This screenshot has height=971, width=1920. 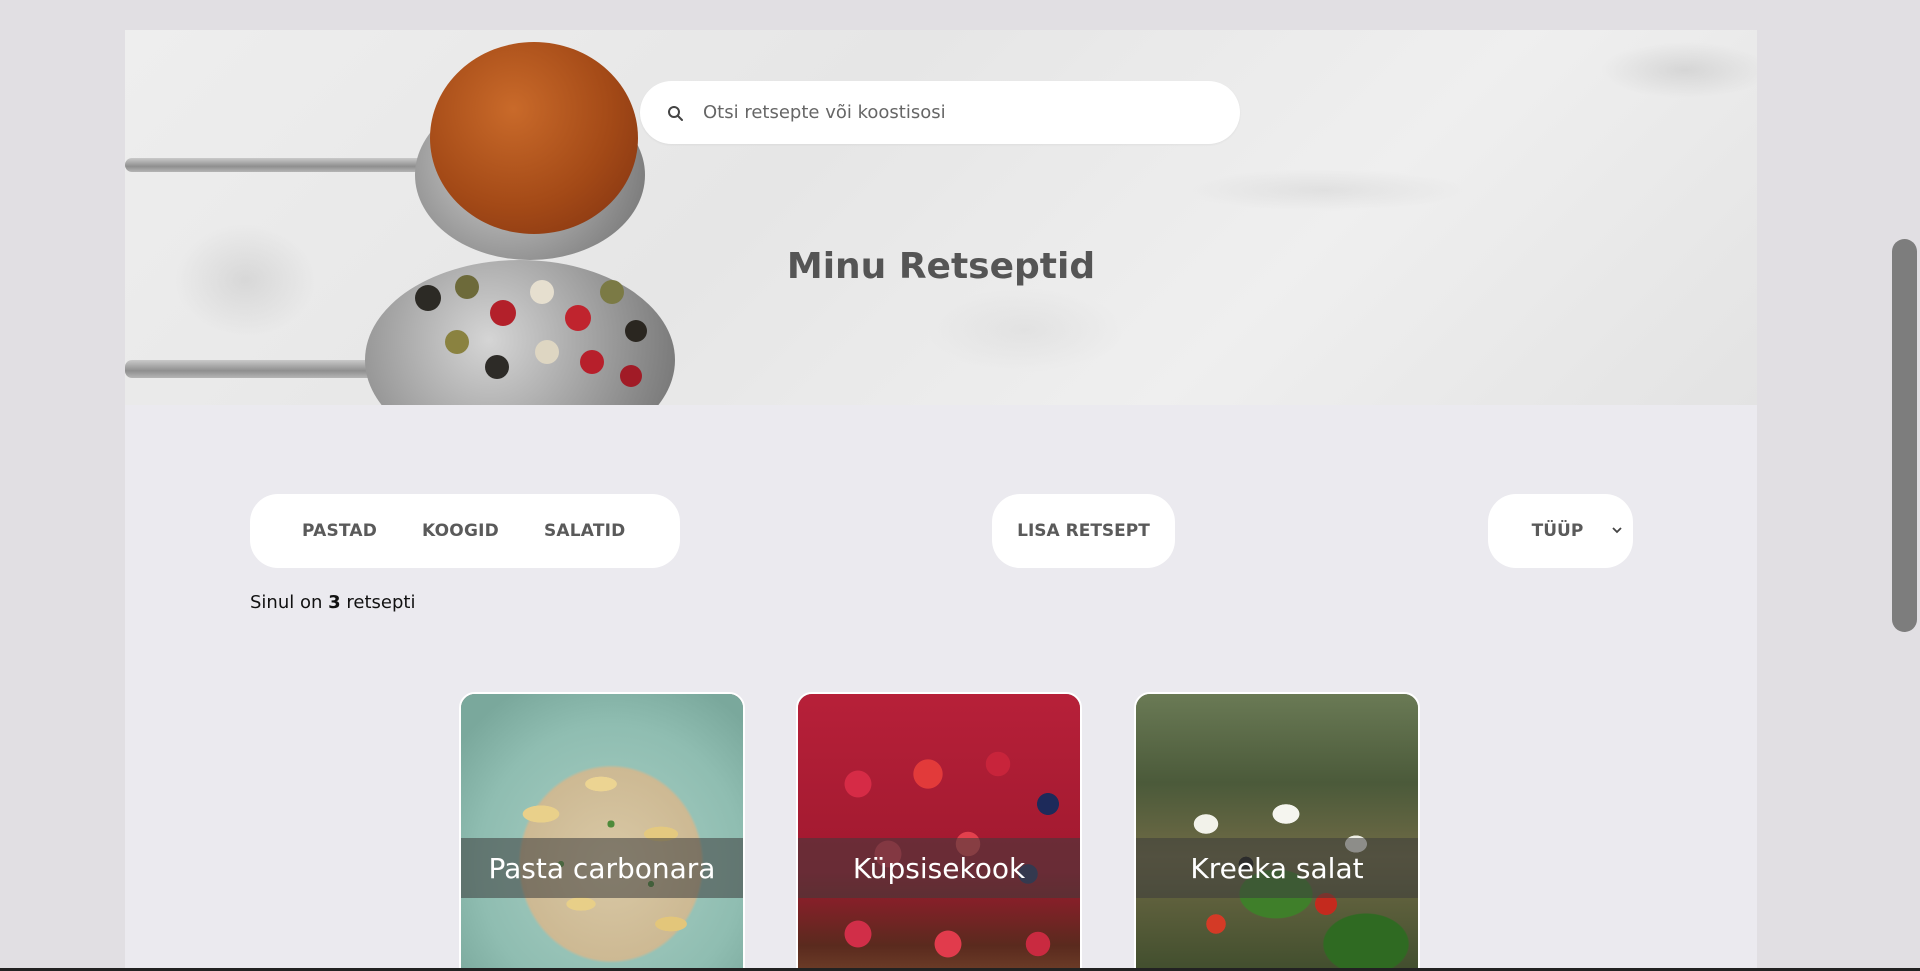 What do you see at coordinates (381, 602) in the screenshot?
I see `recipe-count-suffix: retsepti` at bounding box center [381, 602].